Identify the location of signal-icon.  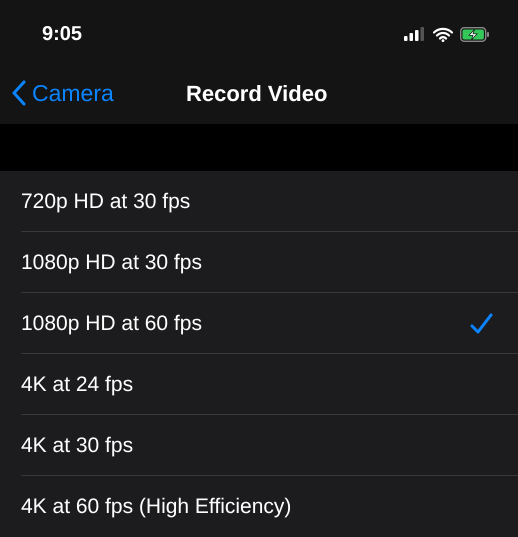
(415, 34).